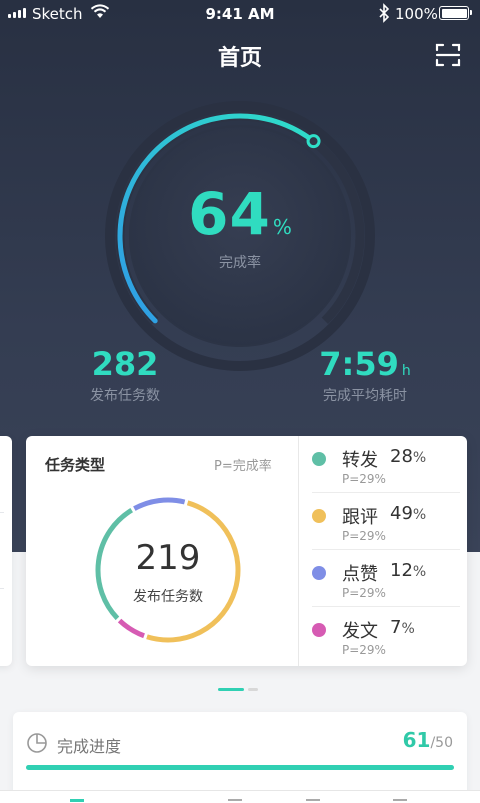 Image resolution: width=480 pixels, height=803 pixels. What do you see at coordinates (365, 396) in the screenshot?
I see `avg-time-label: 完成平均耗时` at bounding box center [365, 396].